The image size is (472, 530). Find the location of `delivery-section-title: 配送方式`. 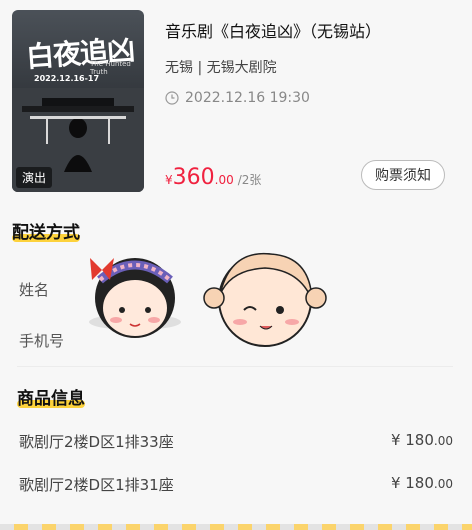

delivery-section-title: 配送方式 is located at coordinates (46, 230).